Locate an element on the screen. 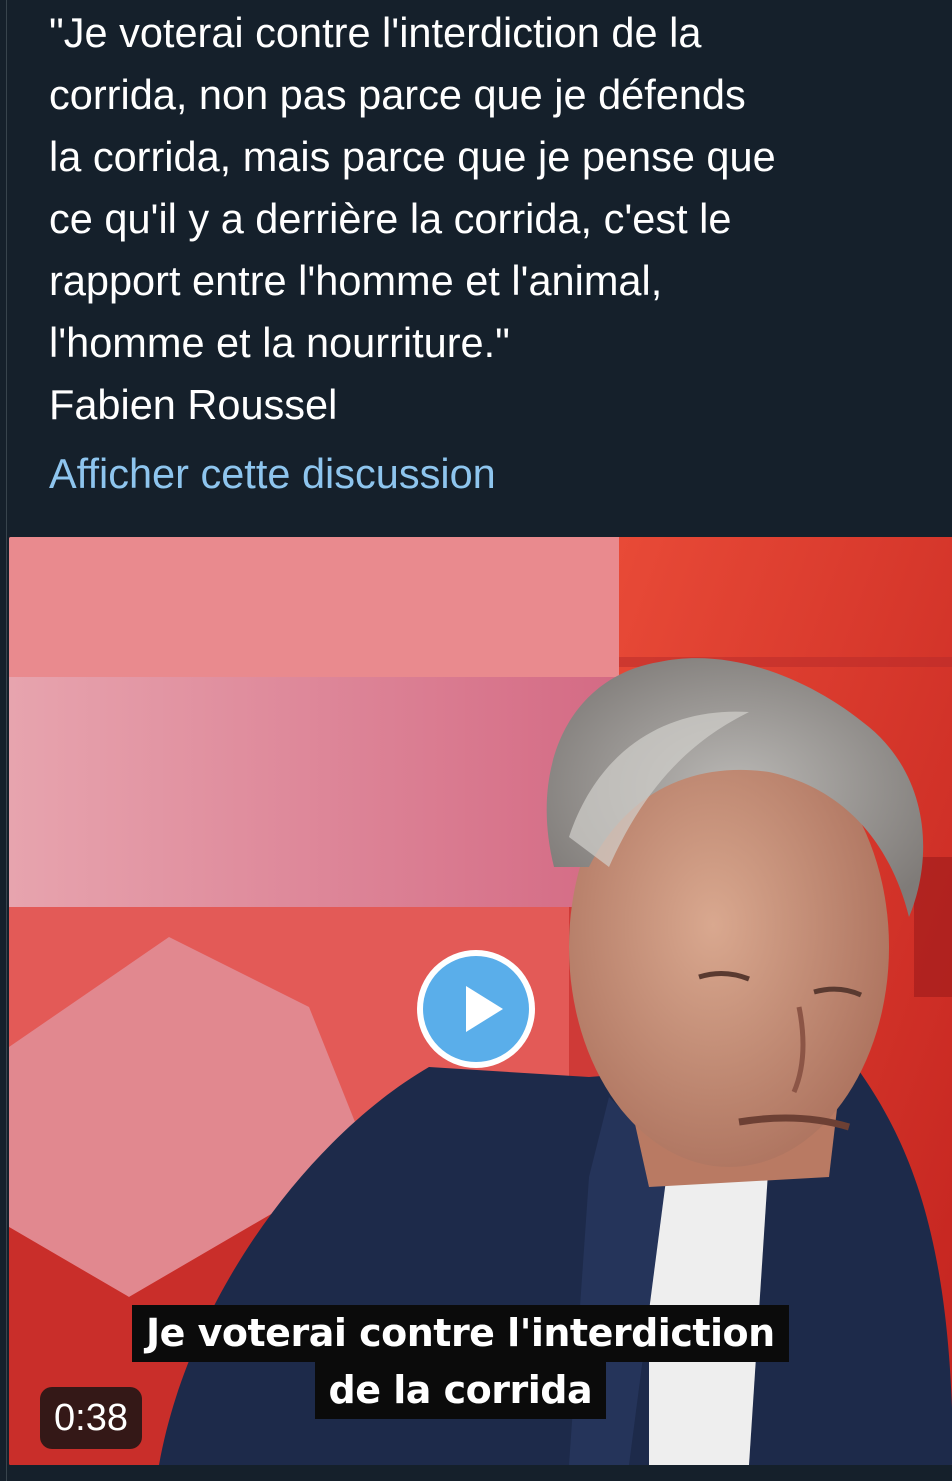 This screenshot has height=1481, width=952. show-thread-link: Afficher cette discussion is located at coordinates (272, 474).